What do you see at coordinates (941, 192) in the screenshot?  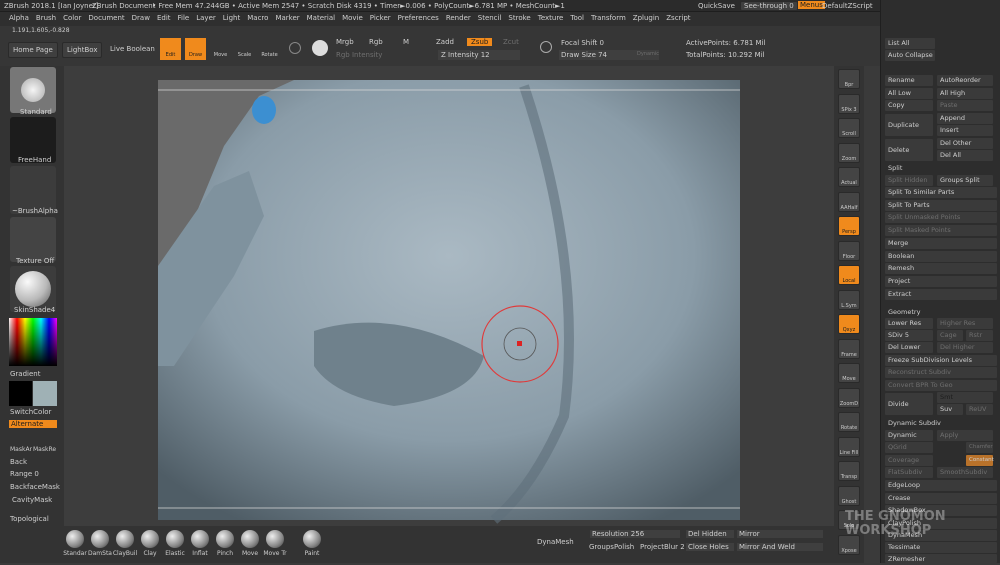 I see `split-similar-button: Split To Similar Parts` at bounding box center [941, 192].